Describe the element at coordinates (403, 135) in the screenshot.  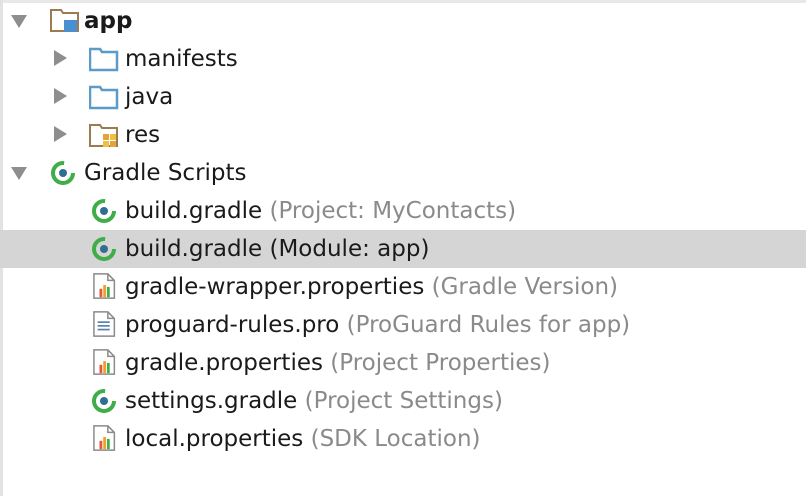
I see `tree-node-res: res` at that location.